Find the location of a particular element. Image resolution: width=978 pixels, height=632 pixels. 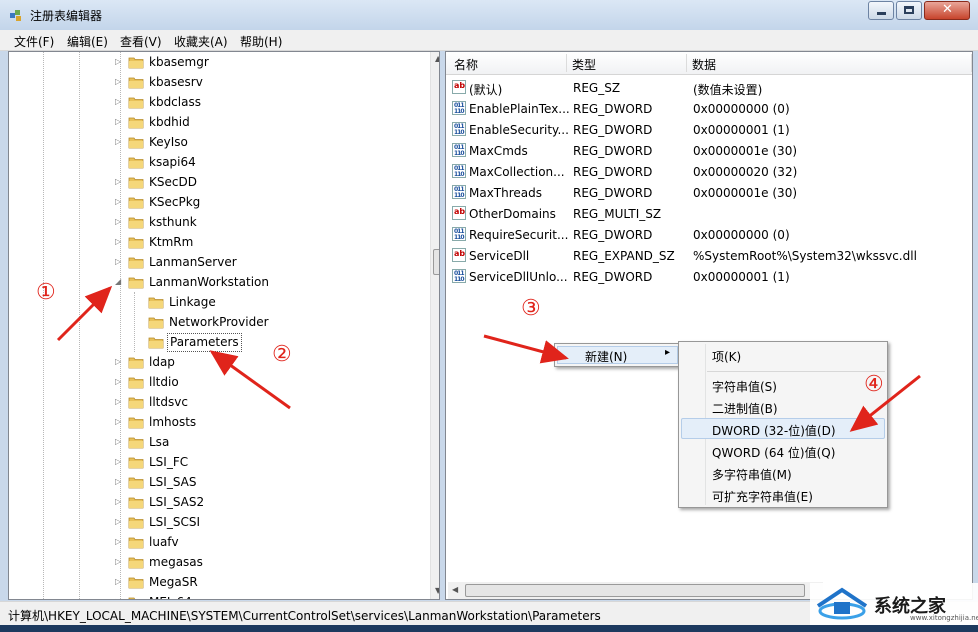

maximize-button is located at coordinates (909, 10).